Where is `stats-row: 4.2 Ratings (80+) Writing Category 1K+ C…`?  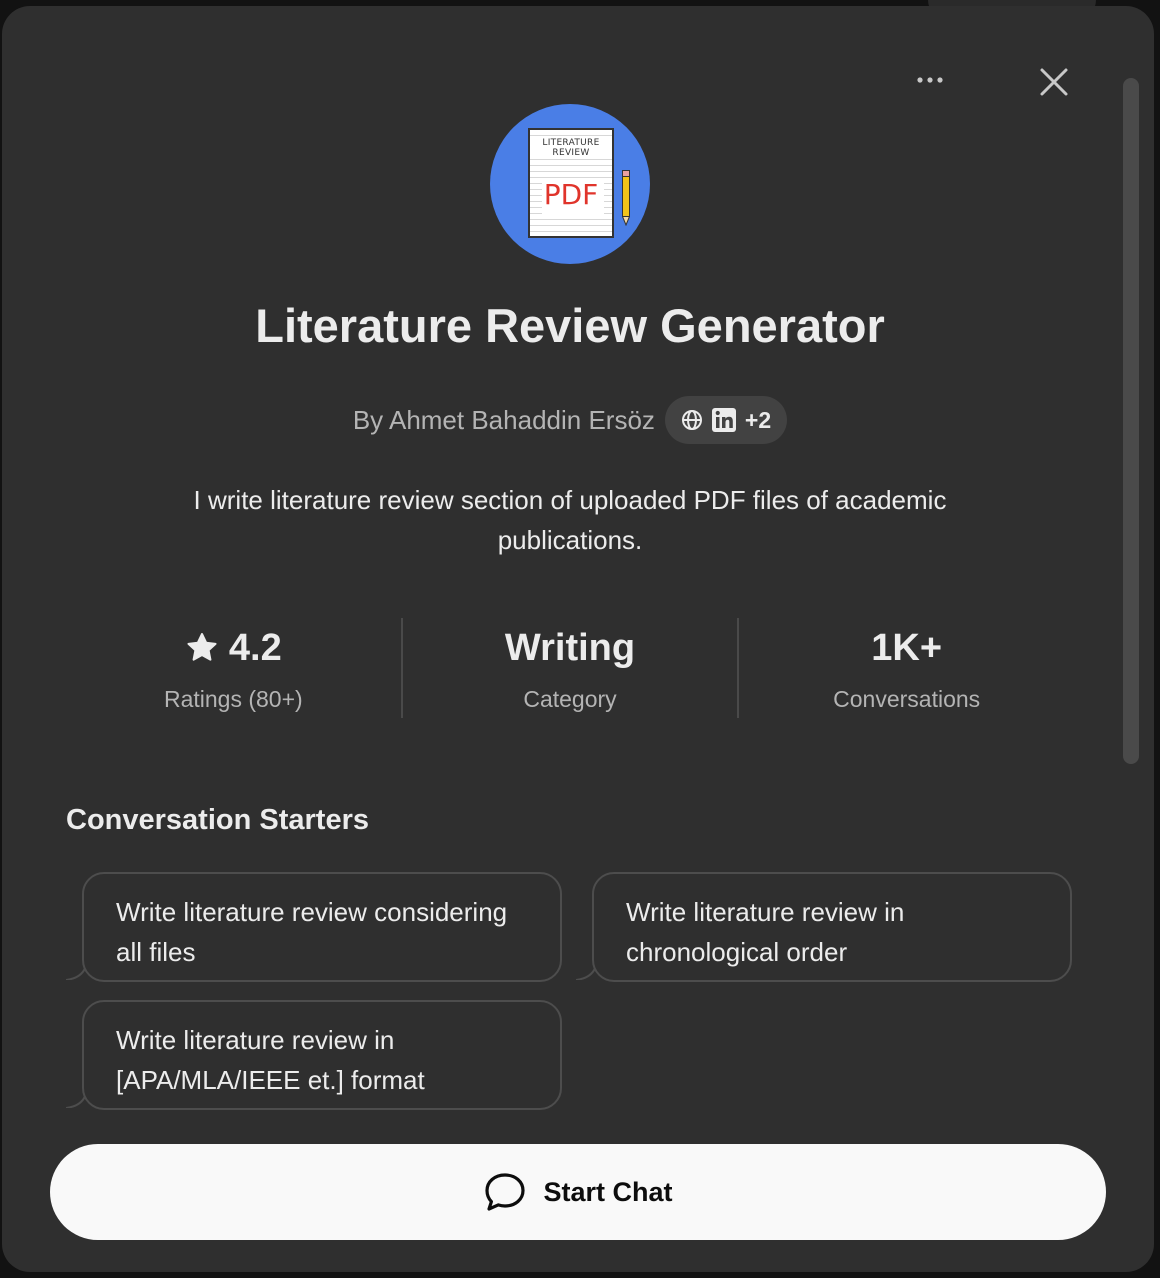
stats-row: 4.2 Ratings (80+) Writing Category 1K+ C… is located at coordinates (570, 668).